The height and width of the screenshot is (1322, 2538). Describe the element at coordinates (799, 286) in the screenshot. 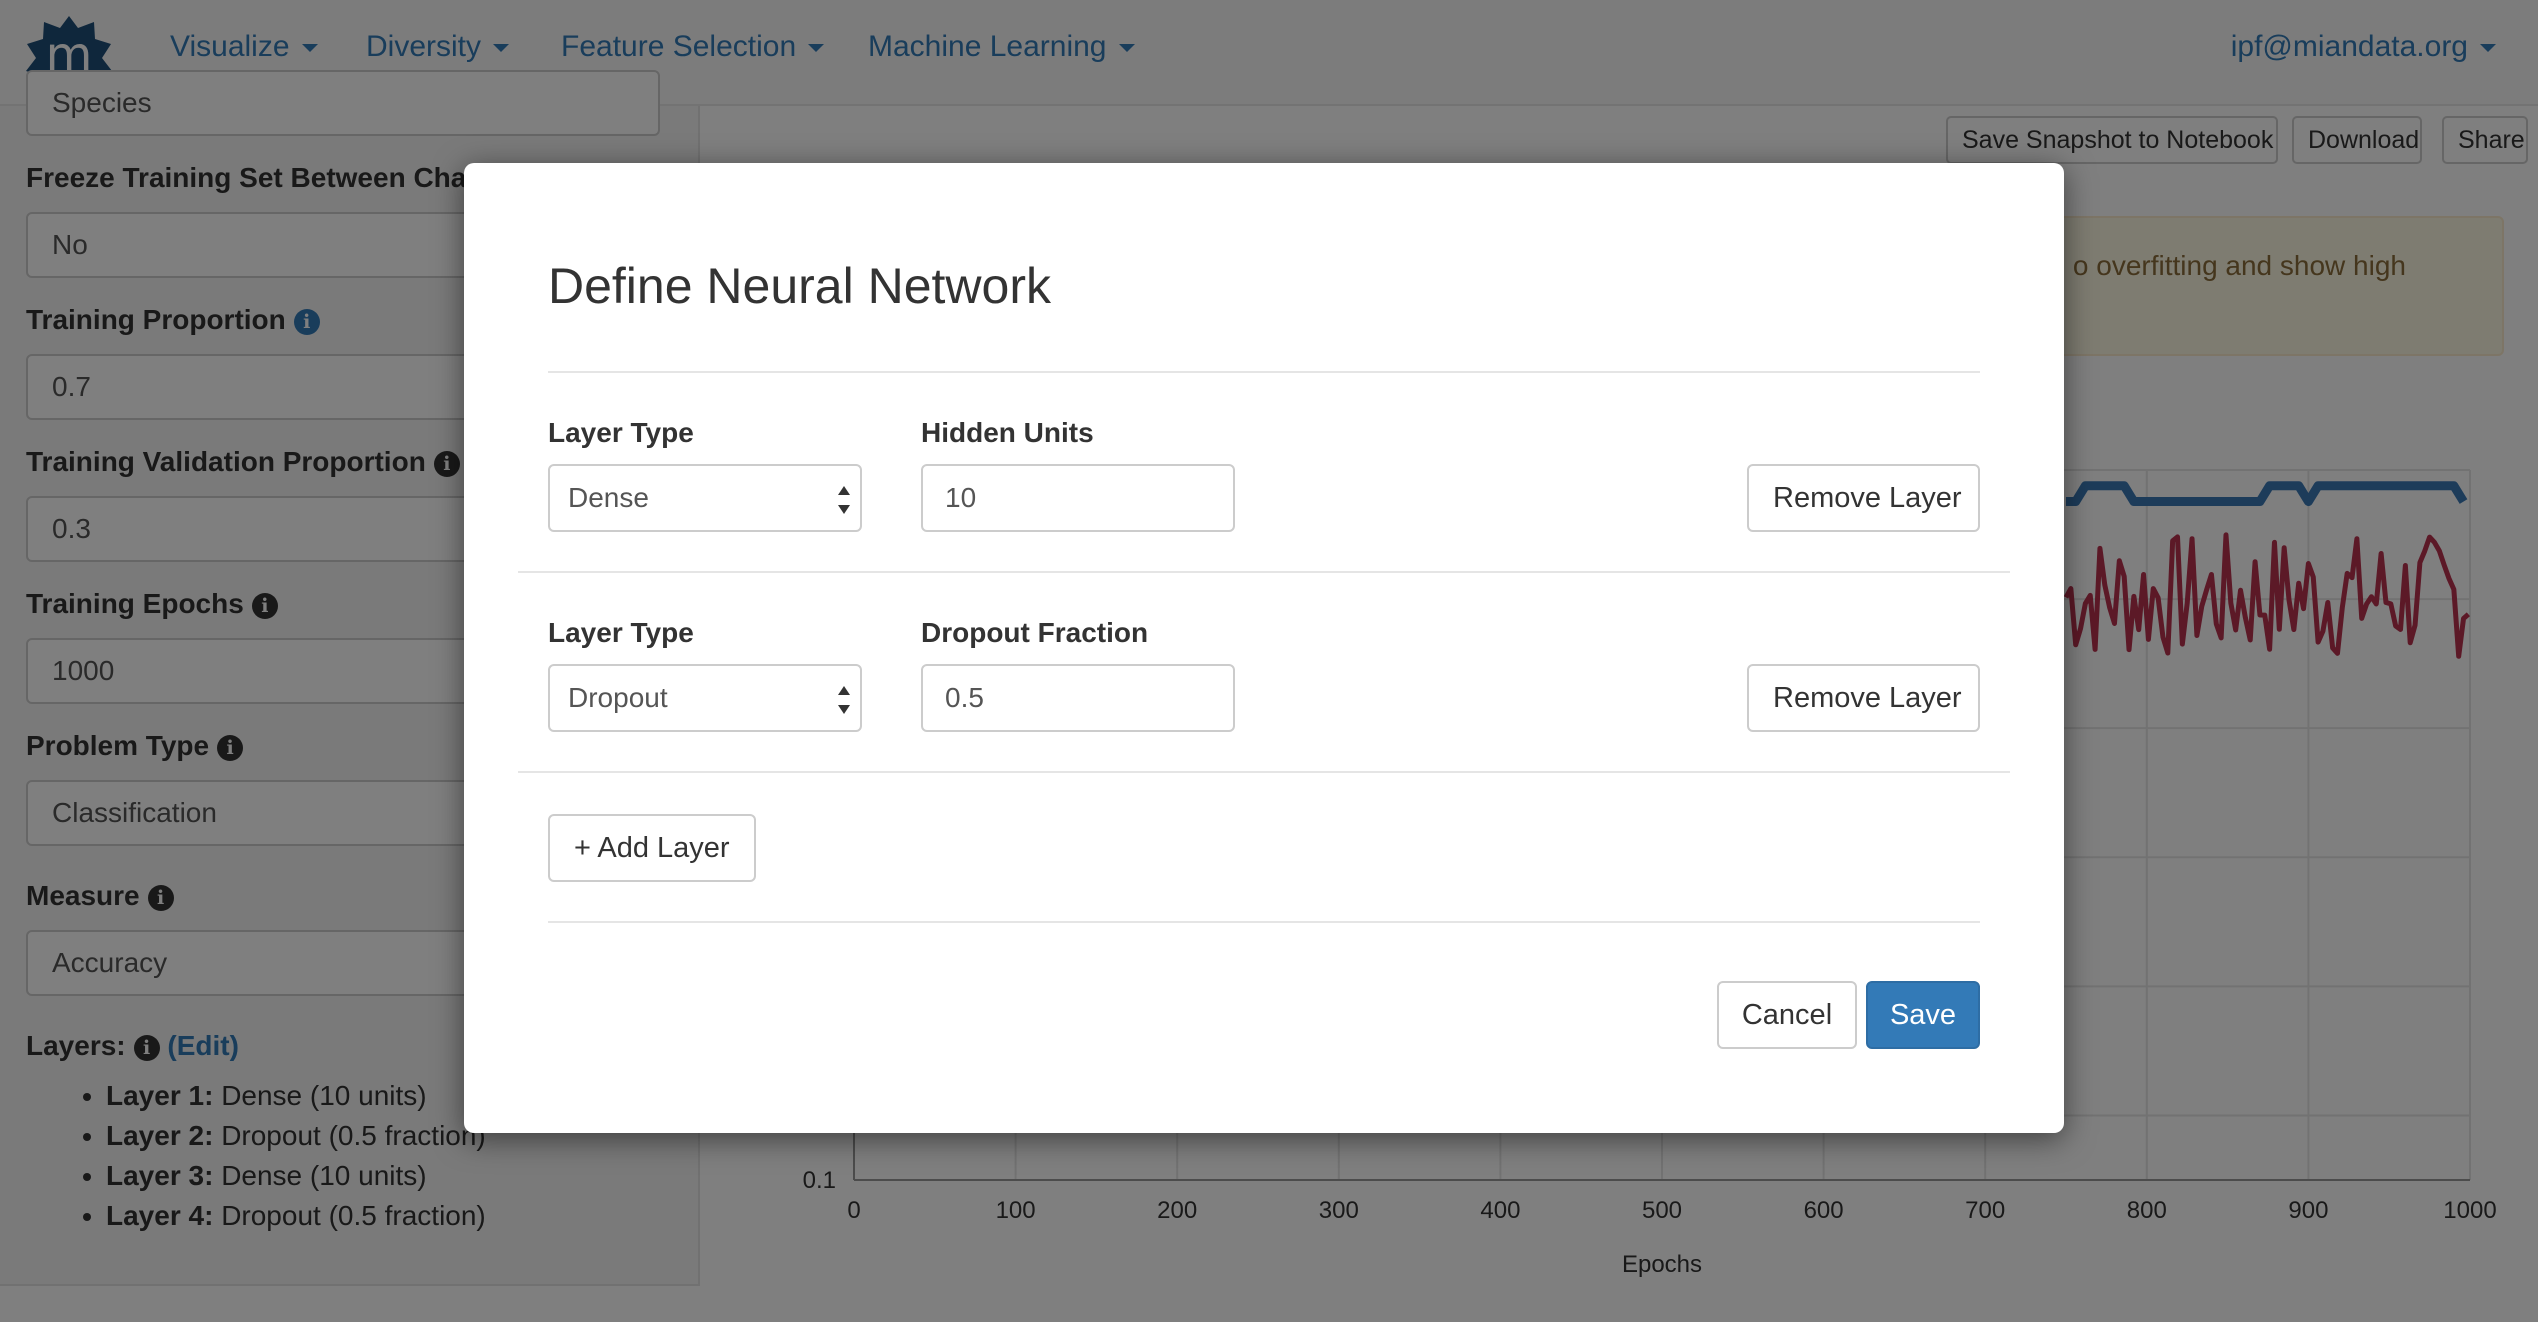

I see `modal-title: Define Neural Network` at that location.